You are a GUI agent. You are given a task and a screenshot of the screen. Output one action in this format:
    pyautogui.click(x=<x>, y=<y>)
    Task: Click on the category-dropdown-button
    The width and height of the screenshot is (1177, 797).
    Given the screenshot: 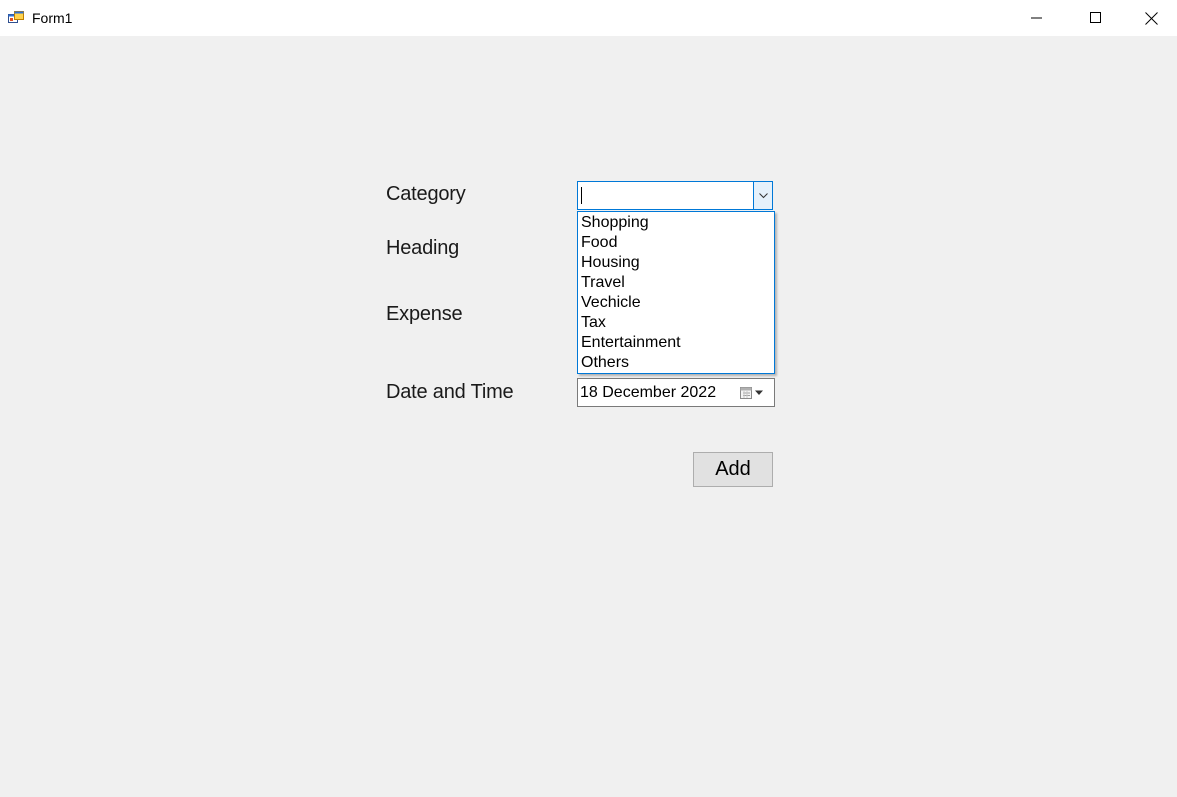 What is the action you would take?
    pyautogui.click(x=762, y=195)
    